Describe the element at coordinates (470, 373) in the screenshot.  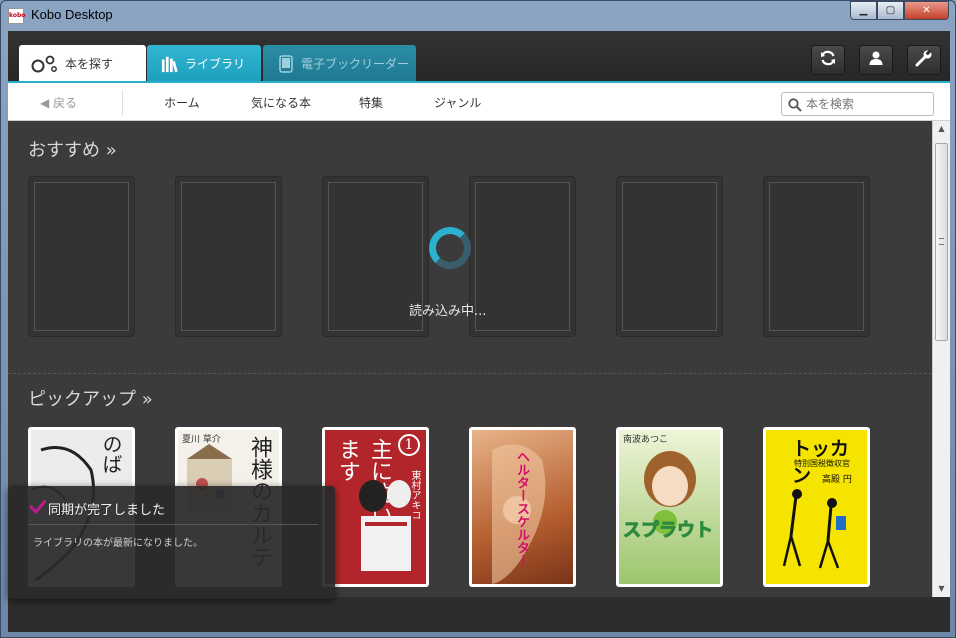
I see `section-divider` at that location.